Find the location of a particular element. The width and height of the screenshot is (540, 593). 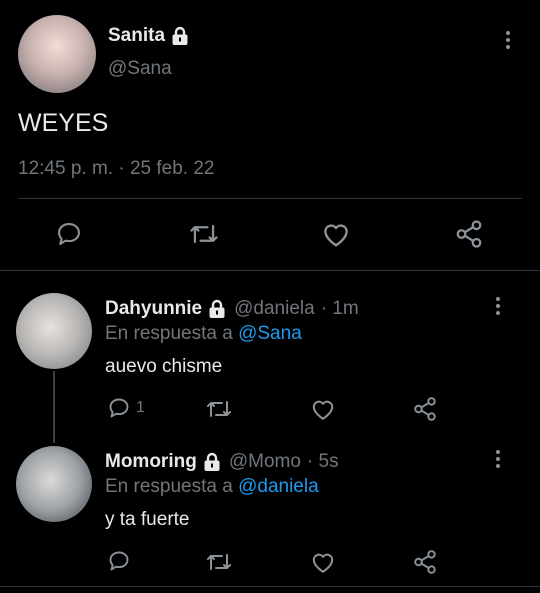

reply-count: 1 is located at coordinates (140, 407).